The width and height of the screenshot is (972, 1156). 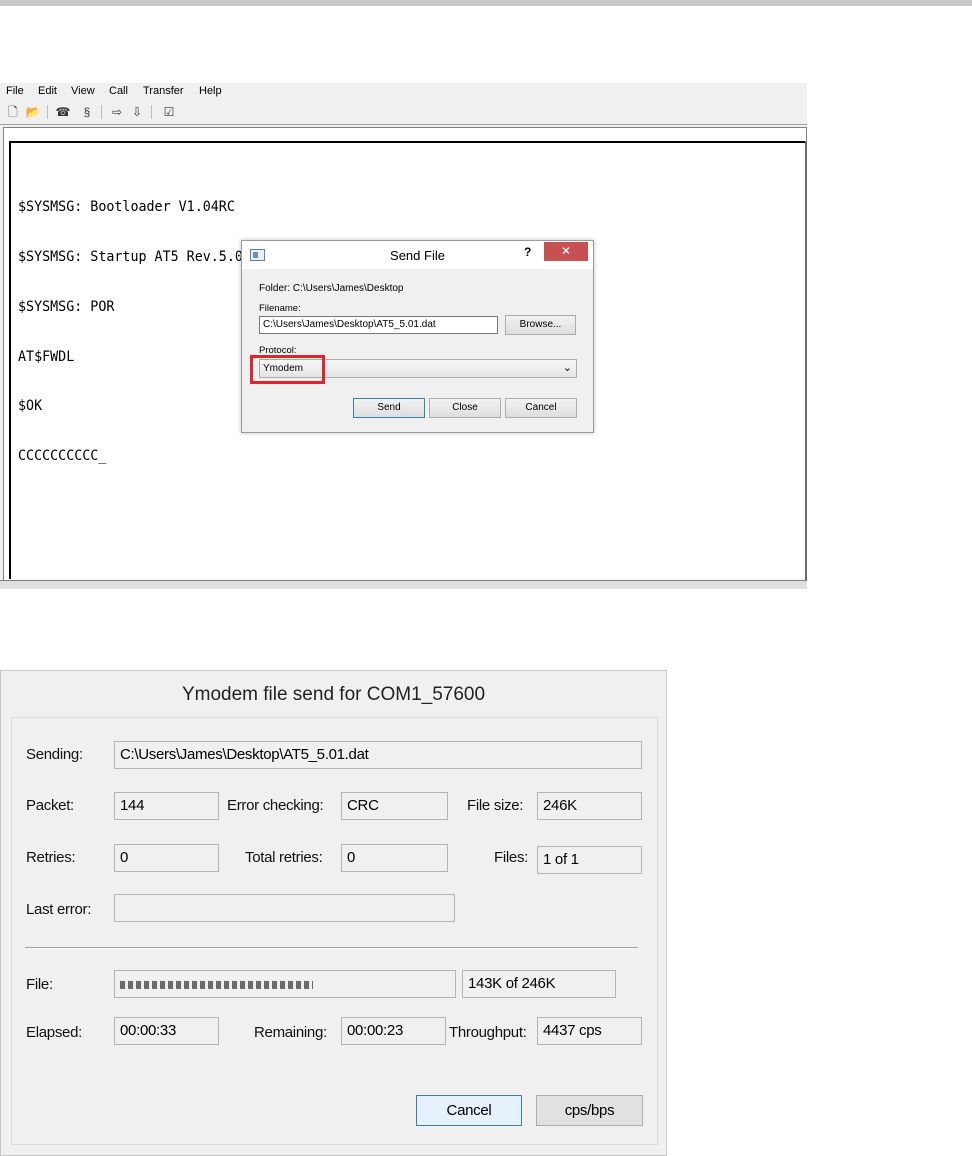 What do you see at coordinates (210, 91) in the screenshot?
I see `menu-help: Help` at bounding box center [210, 91].